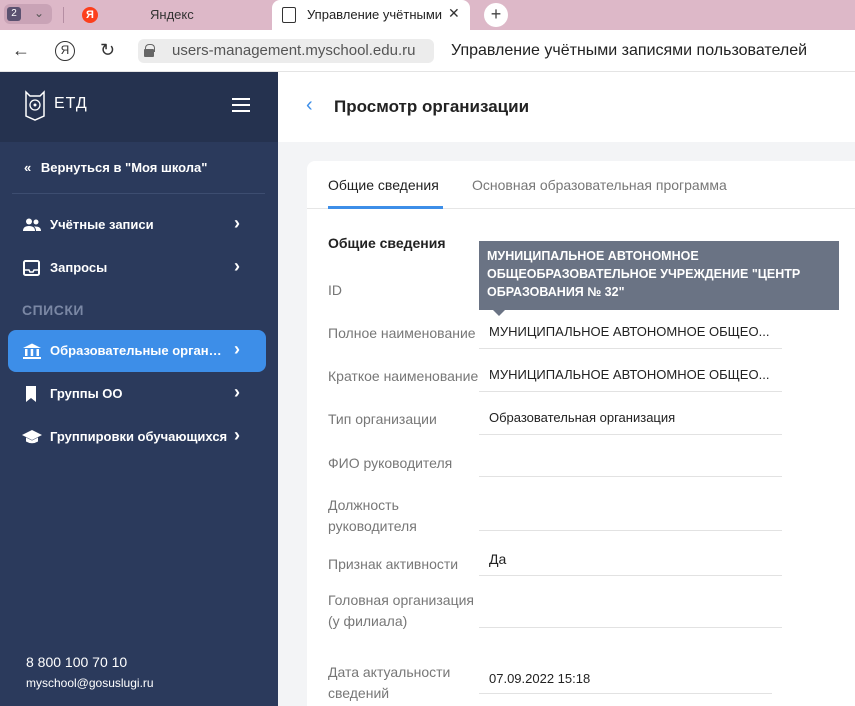 The width and height of the screenshot is (855, 706). What do you see at coordinates (403, 376) in the screenshot?
I see `field-label-short-name: Краткое наименование` at bounding box center [403, 376].